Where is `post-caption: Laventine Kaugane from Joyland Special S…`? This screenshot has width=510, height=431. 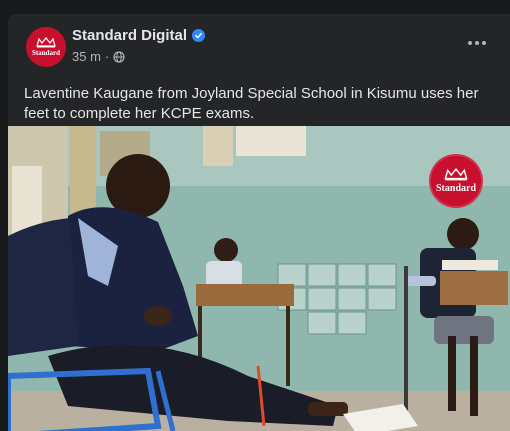 post-caption: Laventine Kaugane from Joyland Special S… is located at coordinates (251, 103).